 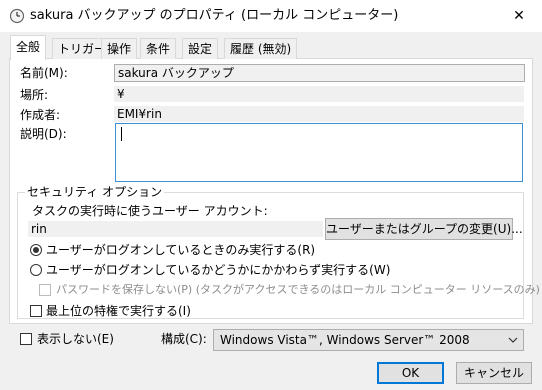 What do you see at coordinates (34, 95) in the screenshot?
I see `location-label: 場所:` at bounding box center [34, 95].